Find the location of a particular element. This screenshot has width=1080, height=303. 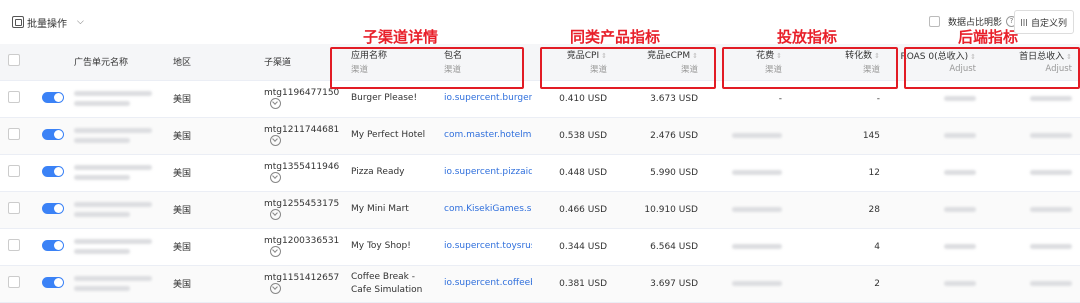

batch-actions-button: 批量操作 ⌵ is located at coordinates (48, 22).